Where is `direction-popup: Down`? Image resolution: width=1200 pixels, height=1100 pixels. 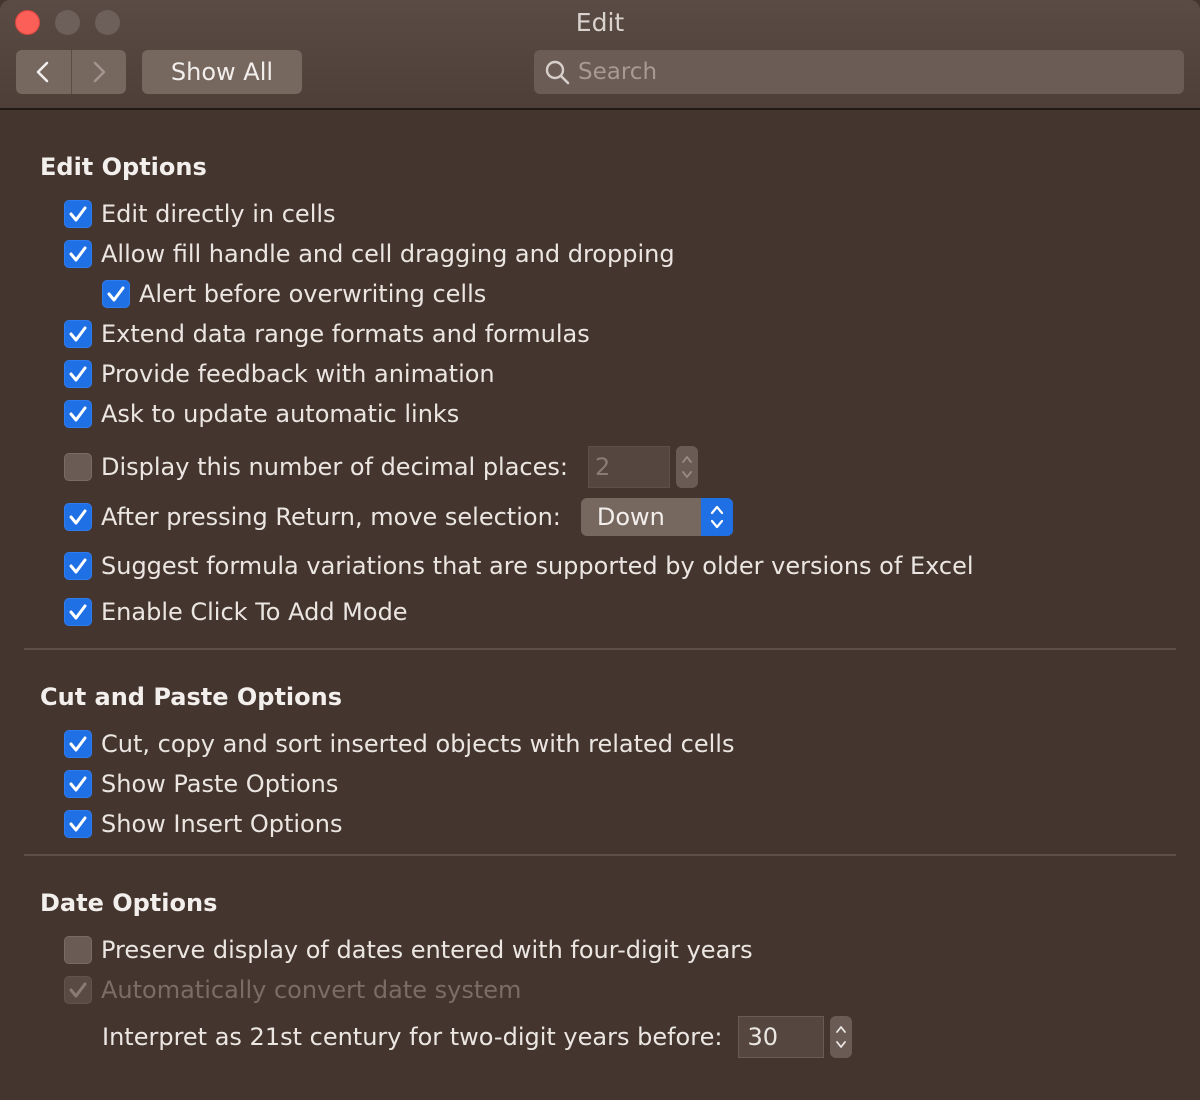 direction-popup: Down is located at coordinates (656, 517).